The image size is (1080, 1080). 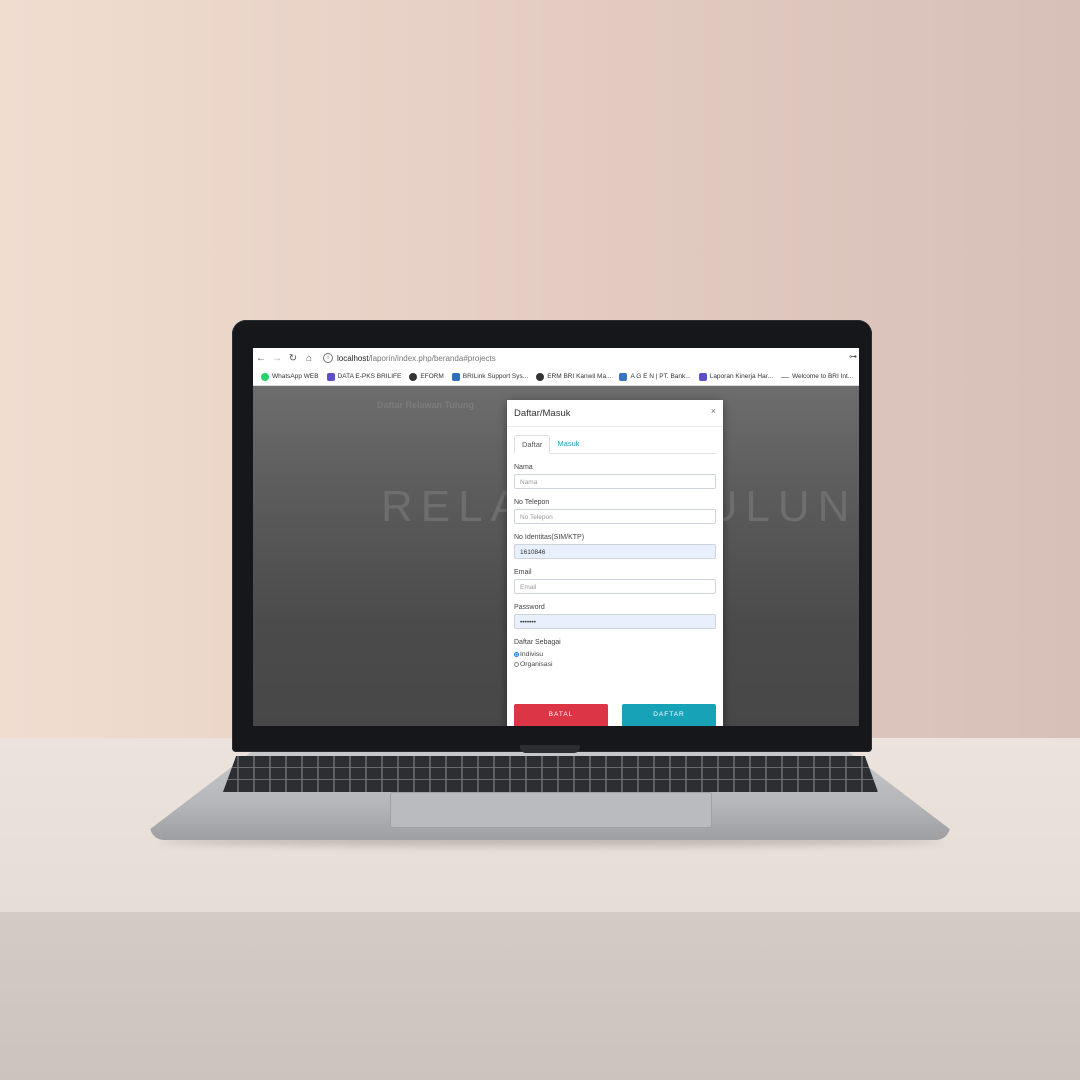 I want to click on password-input: •••••••, so click(x=615, y=621).